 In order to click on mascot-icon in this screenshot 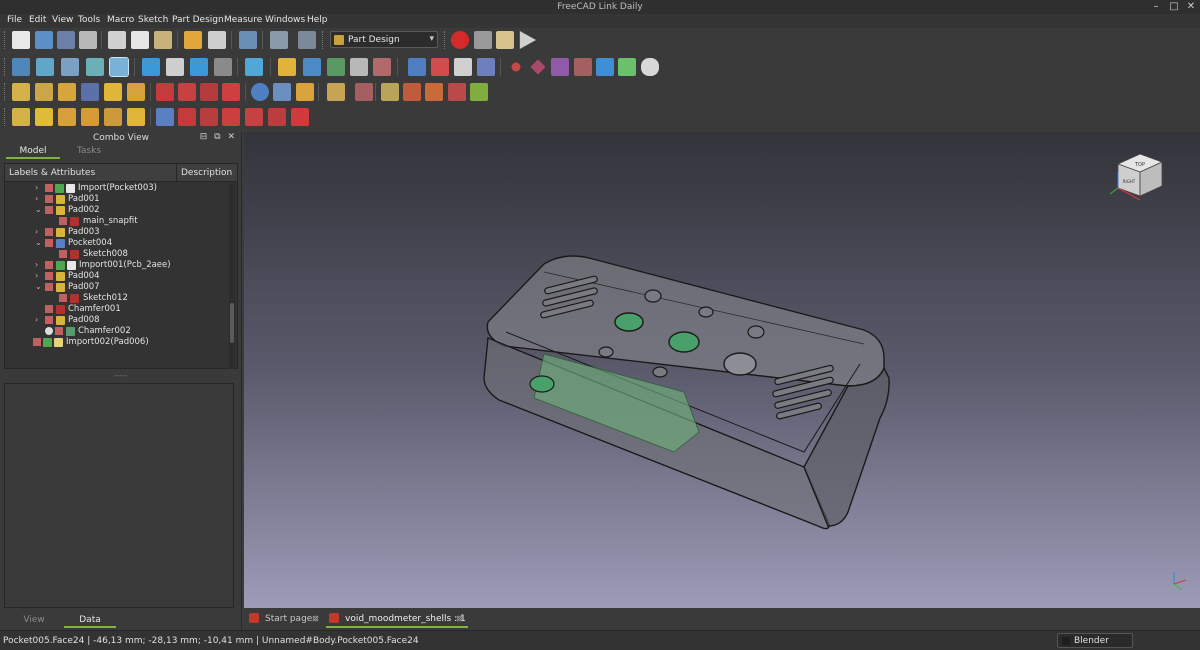, I will do `click(650, 67)`.